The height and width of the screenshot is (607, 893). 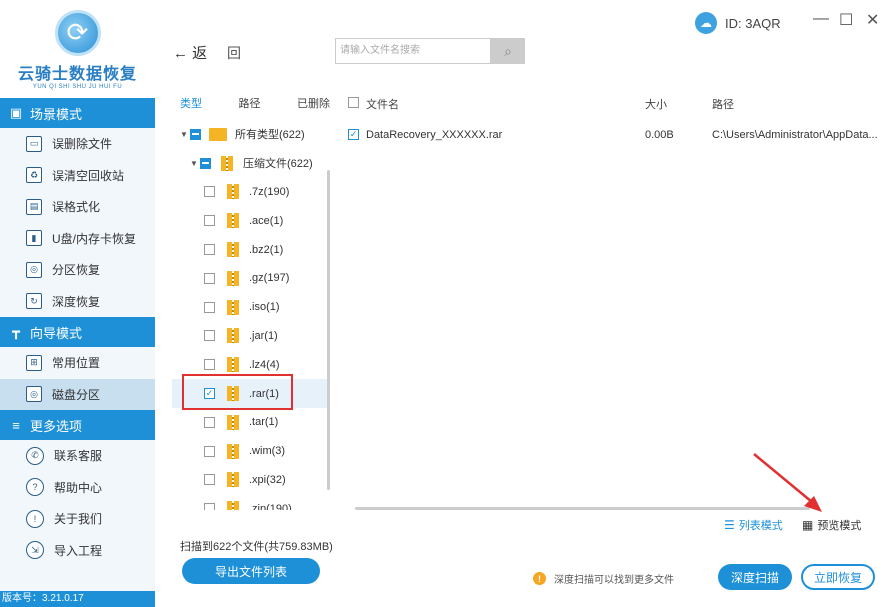 What do you see at coordinates (251, 571) in the screenshot?
I see `export-file-list-button: 导出文件列表` at bounding box center [251, 571].